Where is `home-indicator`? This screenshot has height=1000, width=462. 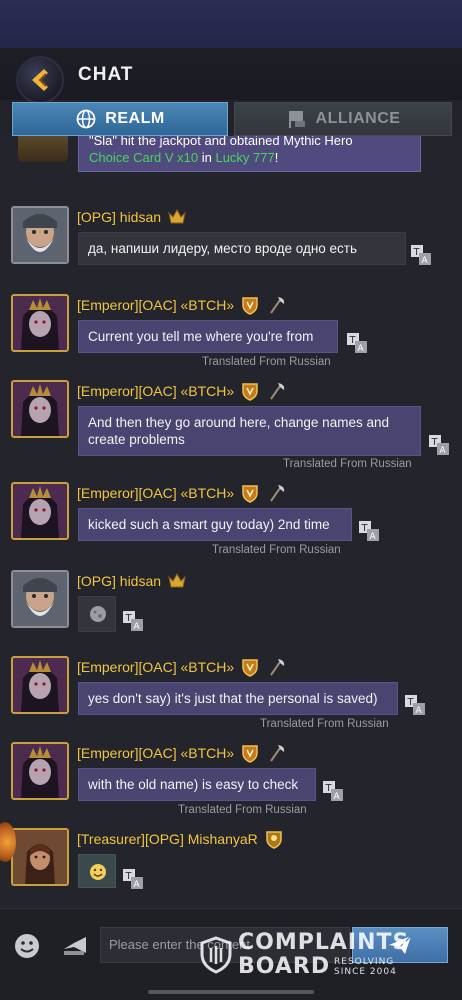
home-indicator is located at coordinates (231, 992).